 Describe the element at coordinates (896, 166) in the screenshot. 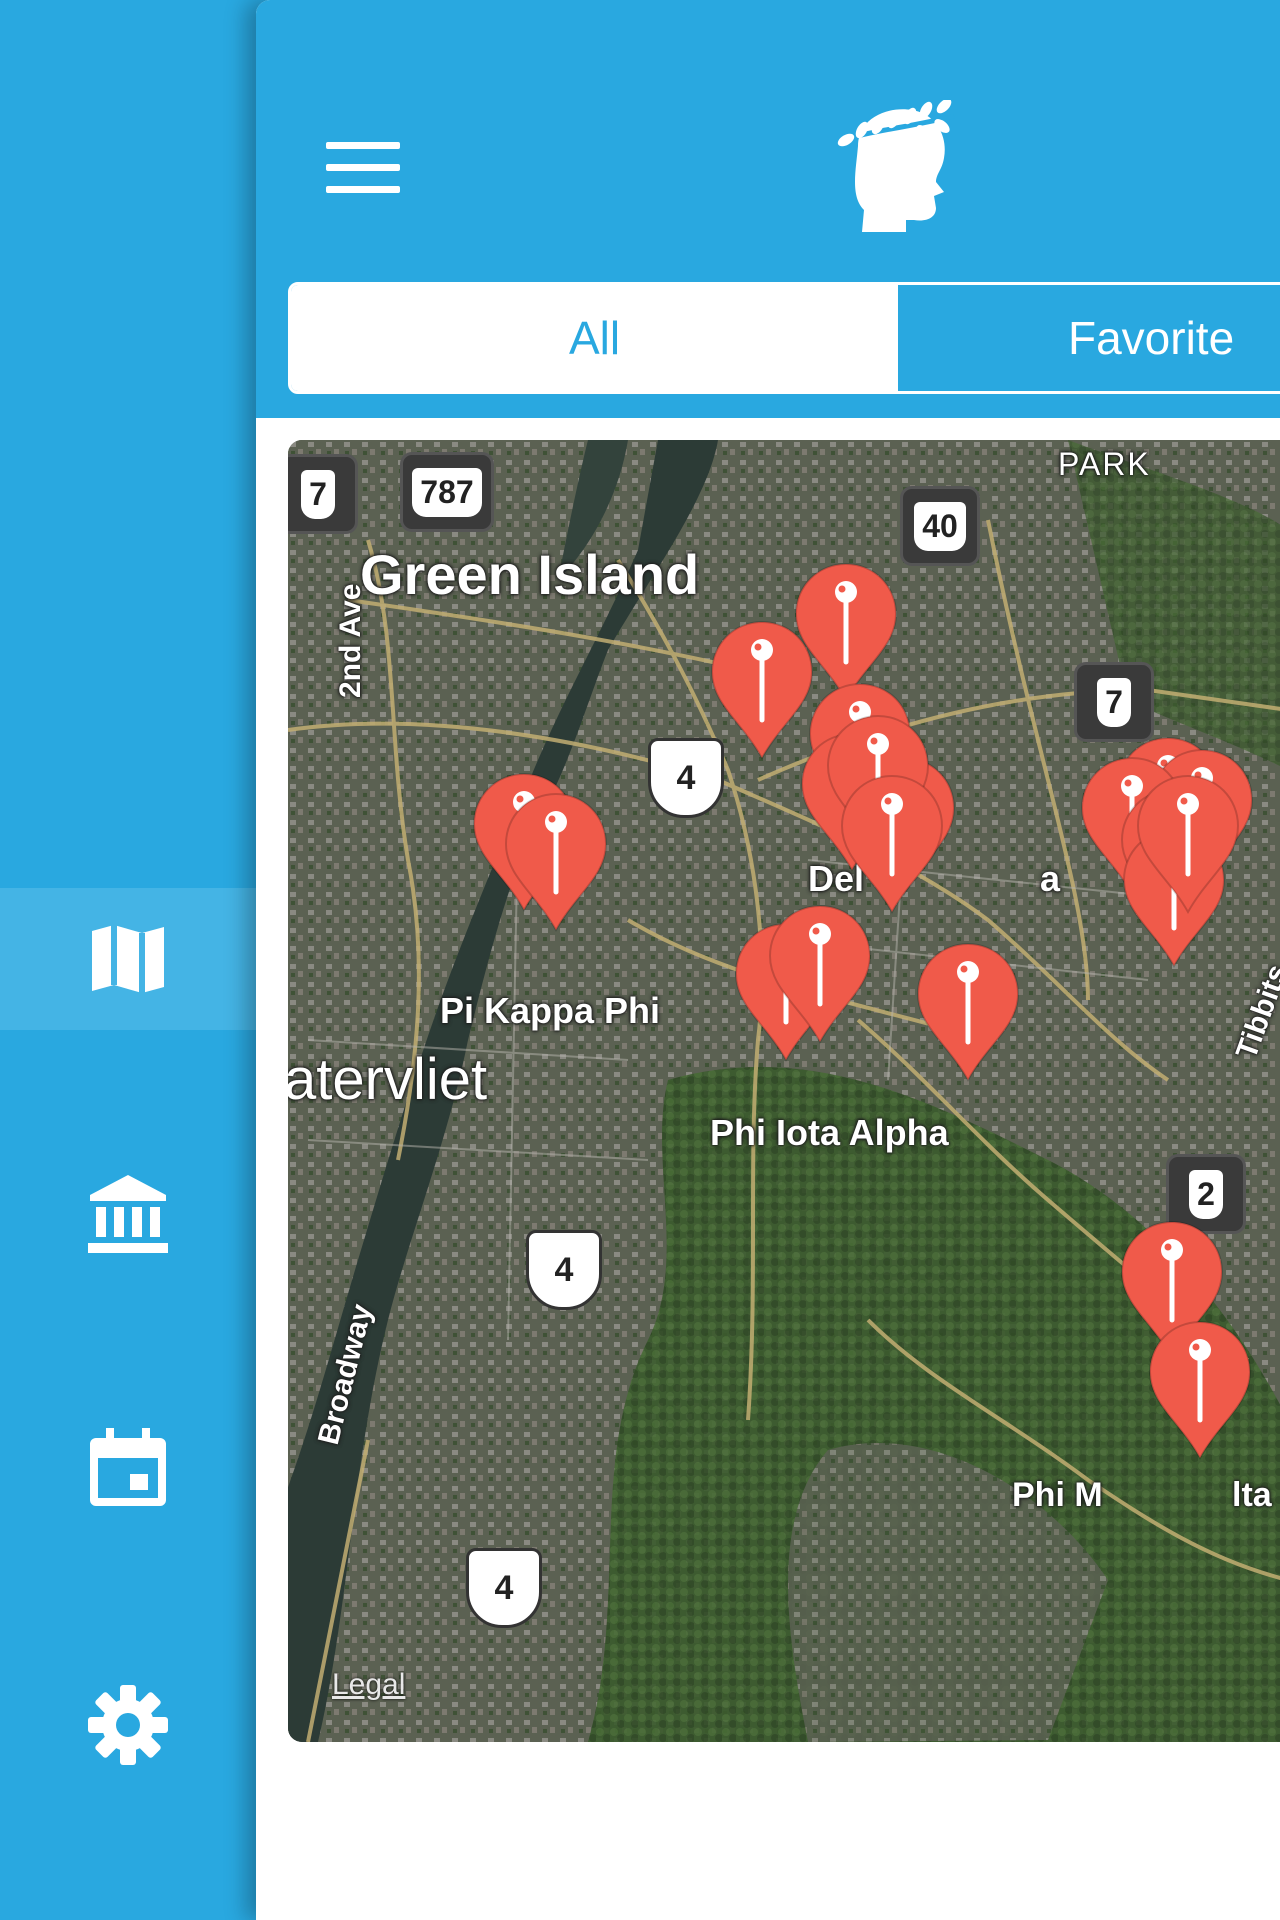

I see `laurel-head-icon` at that location.